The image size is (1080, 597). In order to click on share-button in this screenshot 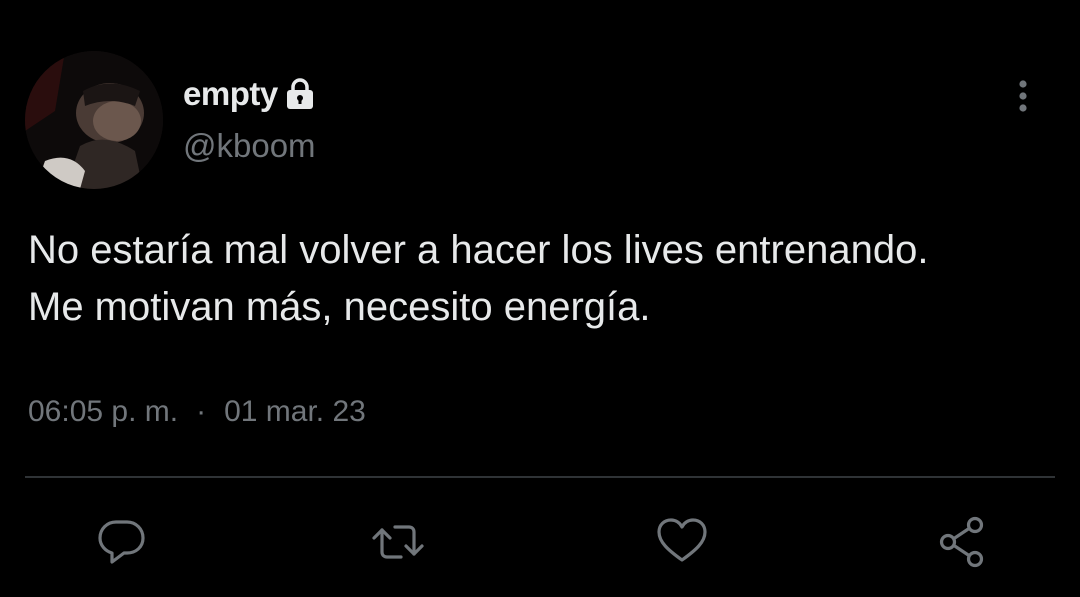, I will do `click(963, 542)`.